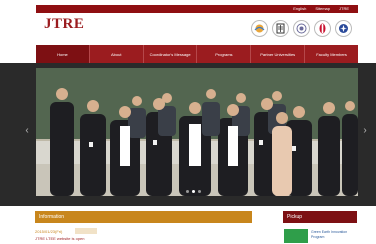  What do you see at coordinates (60, 238) in the screenshot?
I see `news-link: JTRE LTEE website is open` at bounding box center [60, 238].